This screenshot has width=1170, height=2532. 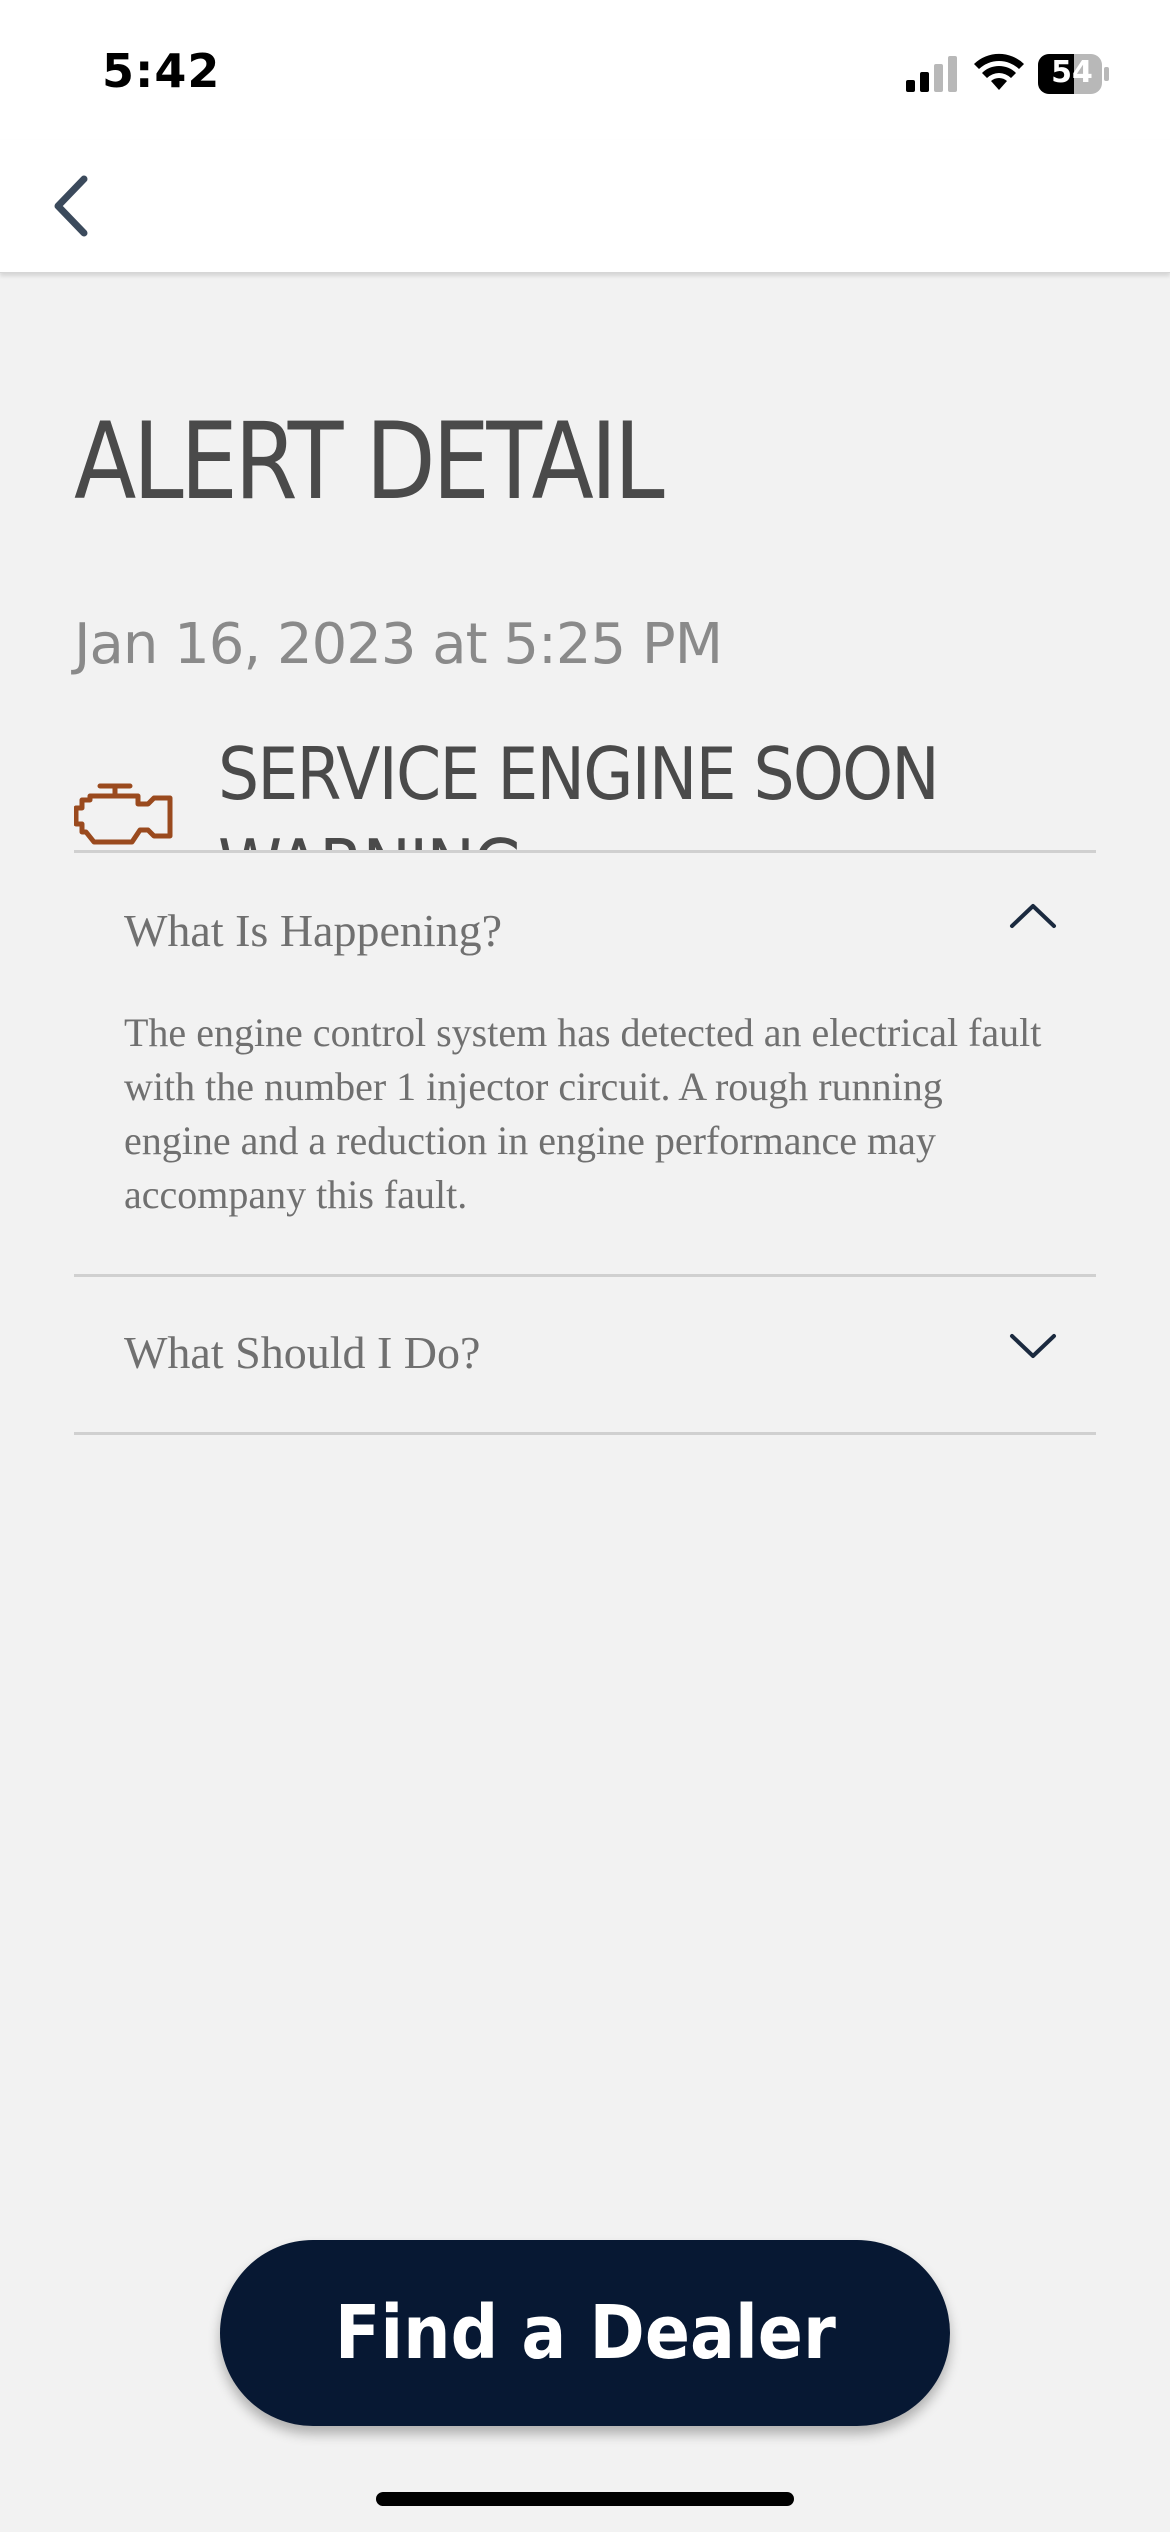 I want to click on chevron-down-icon, so click(x=1033, y=1347).